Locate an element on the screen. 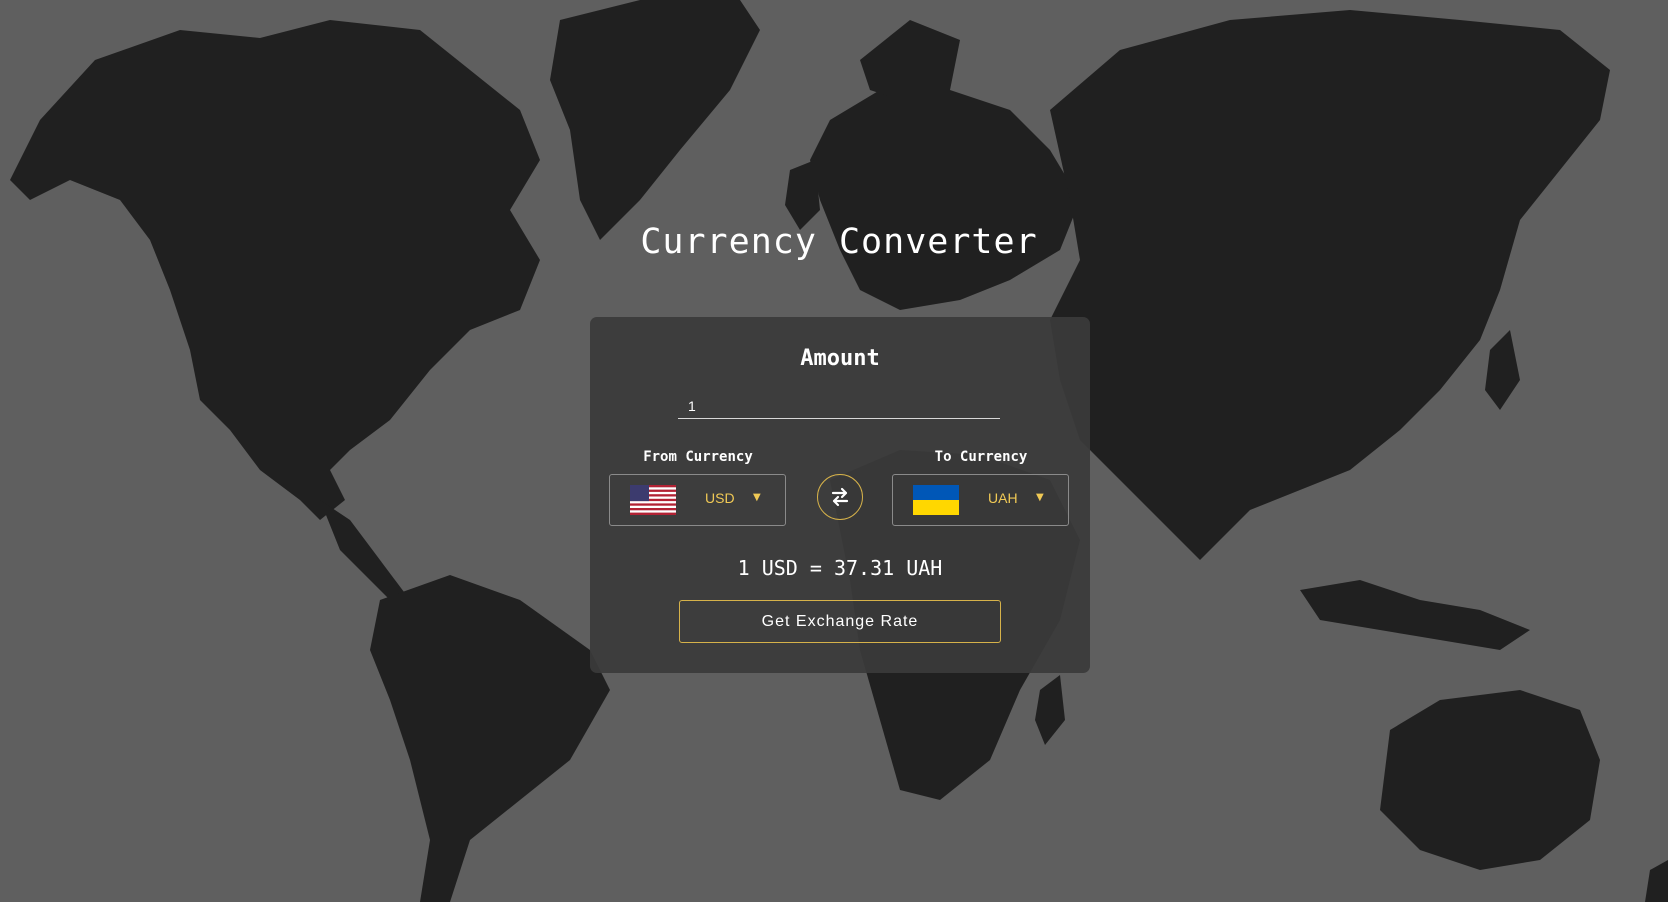 The image size is (1668, 902). amount-label: Amount is located at coordinates (840, 358).